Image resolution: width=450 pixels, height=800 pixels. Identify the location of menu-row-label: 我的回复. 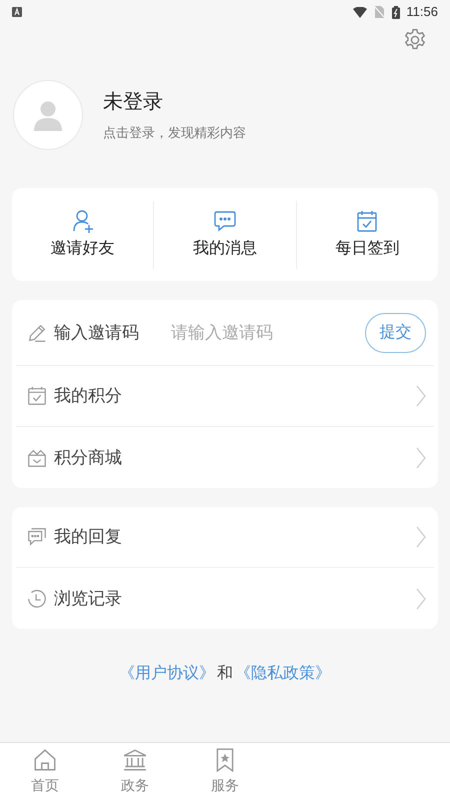
(88, 537).